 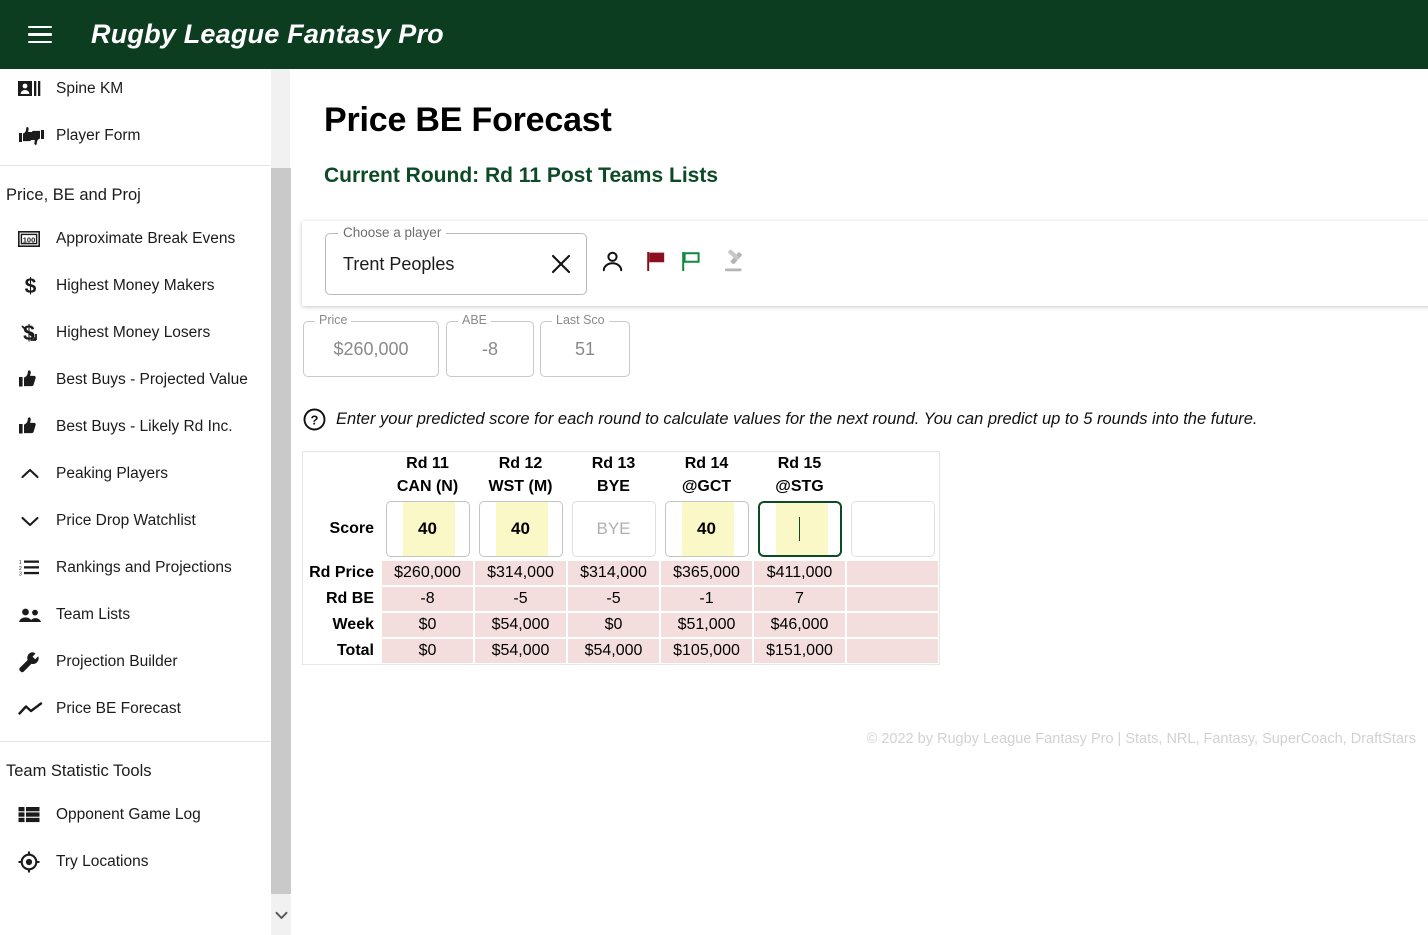 I want to click on sidebar-item-label: Rankings and Projections, so click(x=144, y=567).